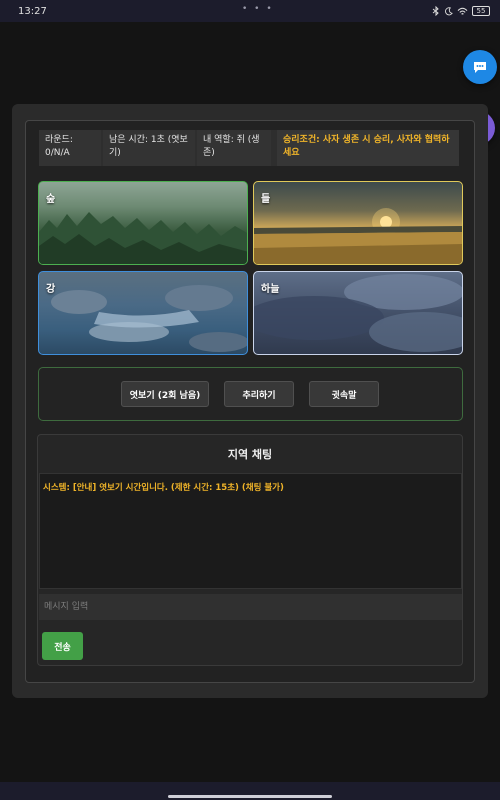 This screenshot has height=800, width=500. Describe the element at coordinates (51, 289) in the screenshot. I see `area-river-label: 강` at that location.